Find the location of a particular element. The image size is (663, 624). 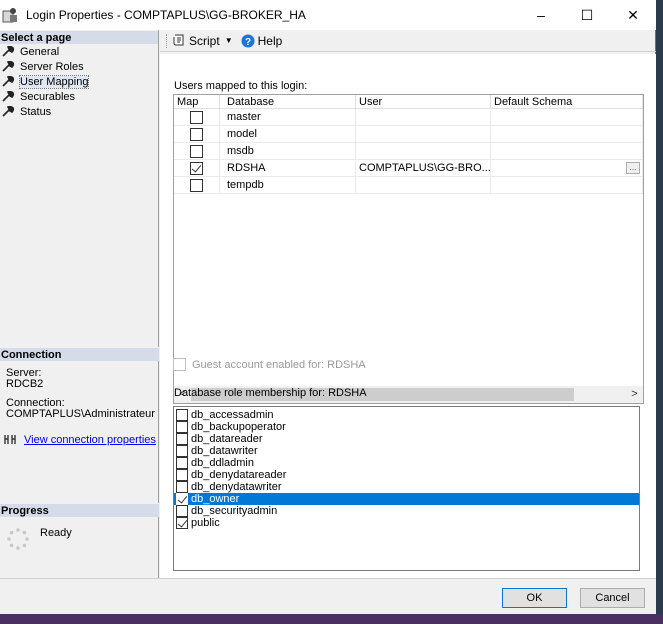

list-item: public is located at coordinates (406, 523).